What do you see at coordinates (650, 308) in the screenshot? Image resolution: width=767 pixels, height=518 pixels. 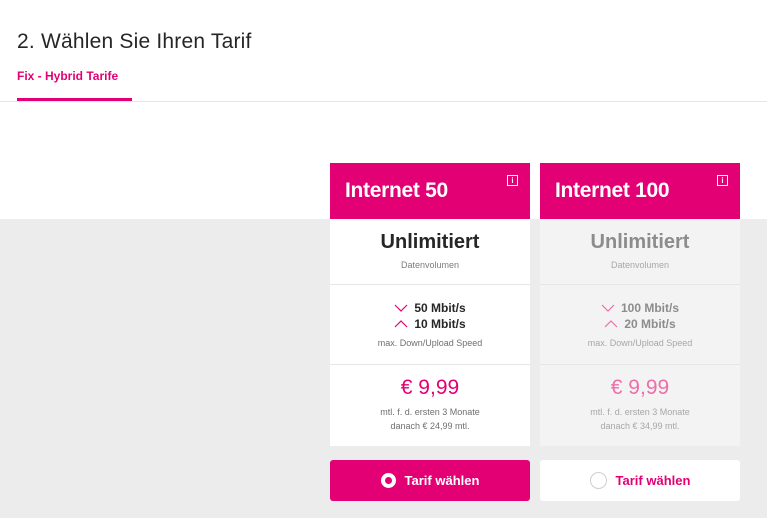 I see `download-speed-value: 100 Mbit/s` at bounding box center [650, 308].